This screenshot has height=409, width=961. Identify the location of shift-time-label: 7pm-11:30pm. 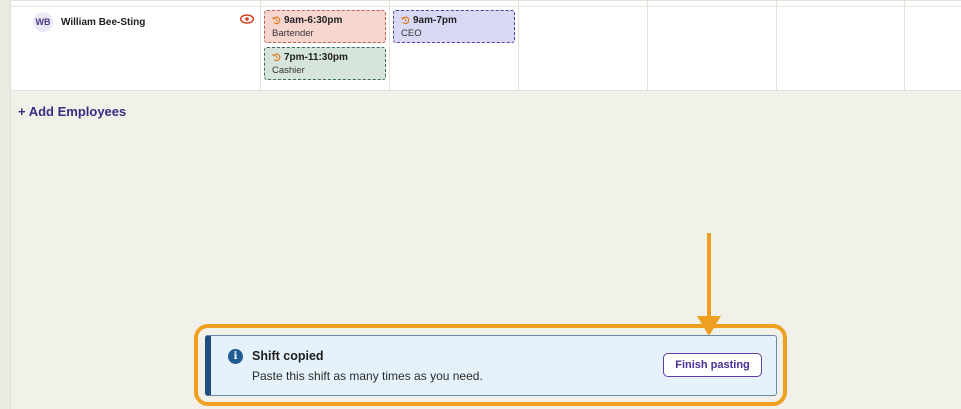
(316, 57).